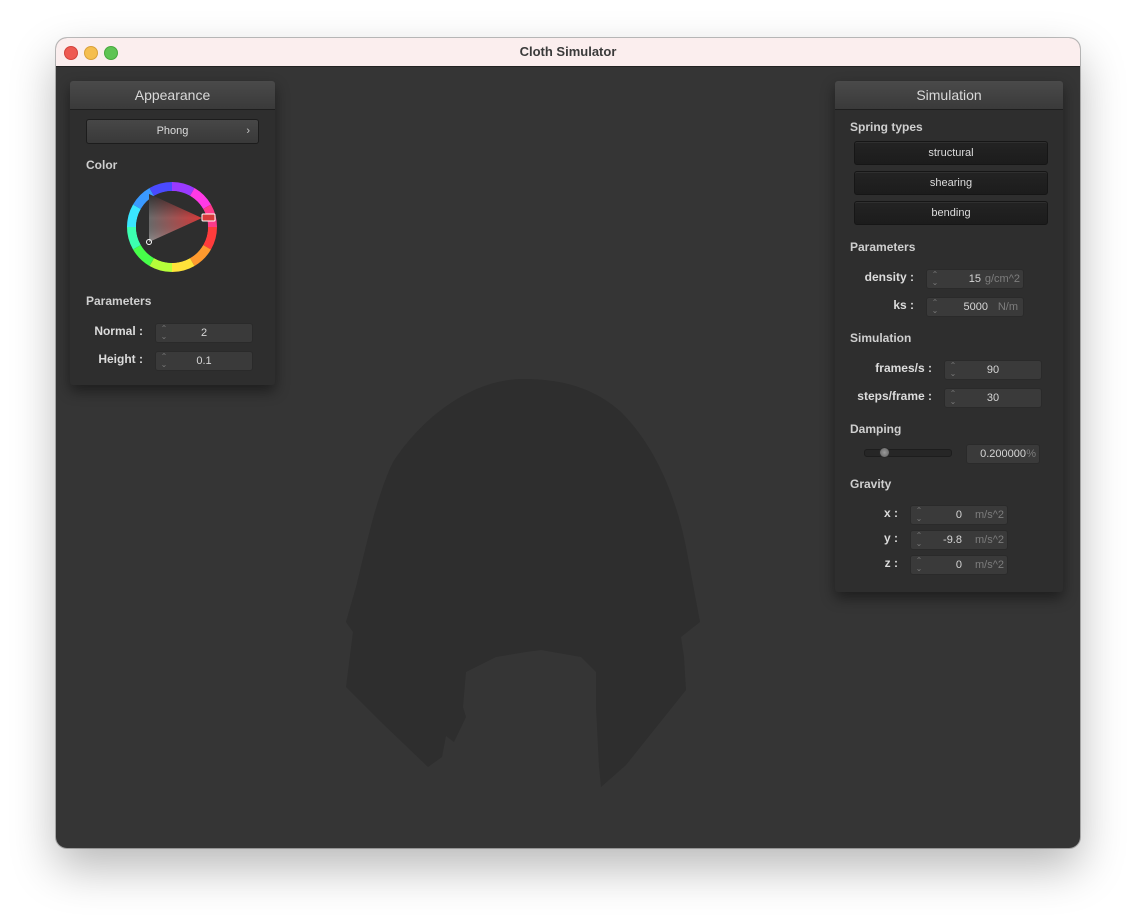 The image size is (1136, 923). Describe the element at coordinates (903, 368) in the screenshot. I see `fps-label: frames/s :` at that location.